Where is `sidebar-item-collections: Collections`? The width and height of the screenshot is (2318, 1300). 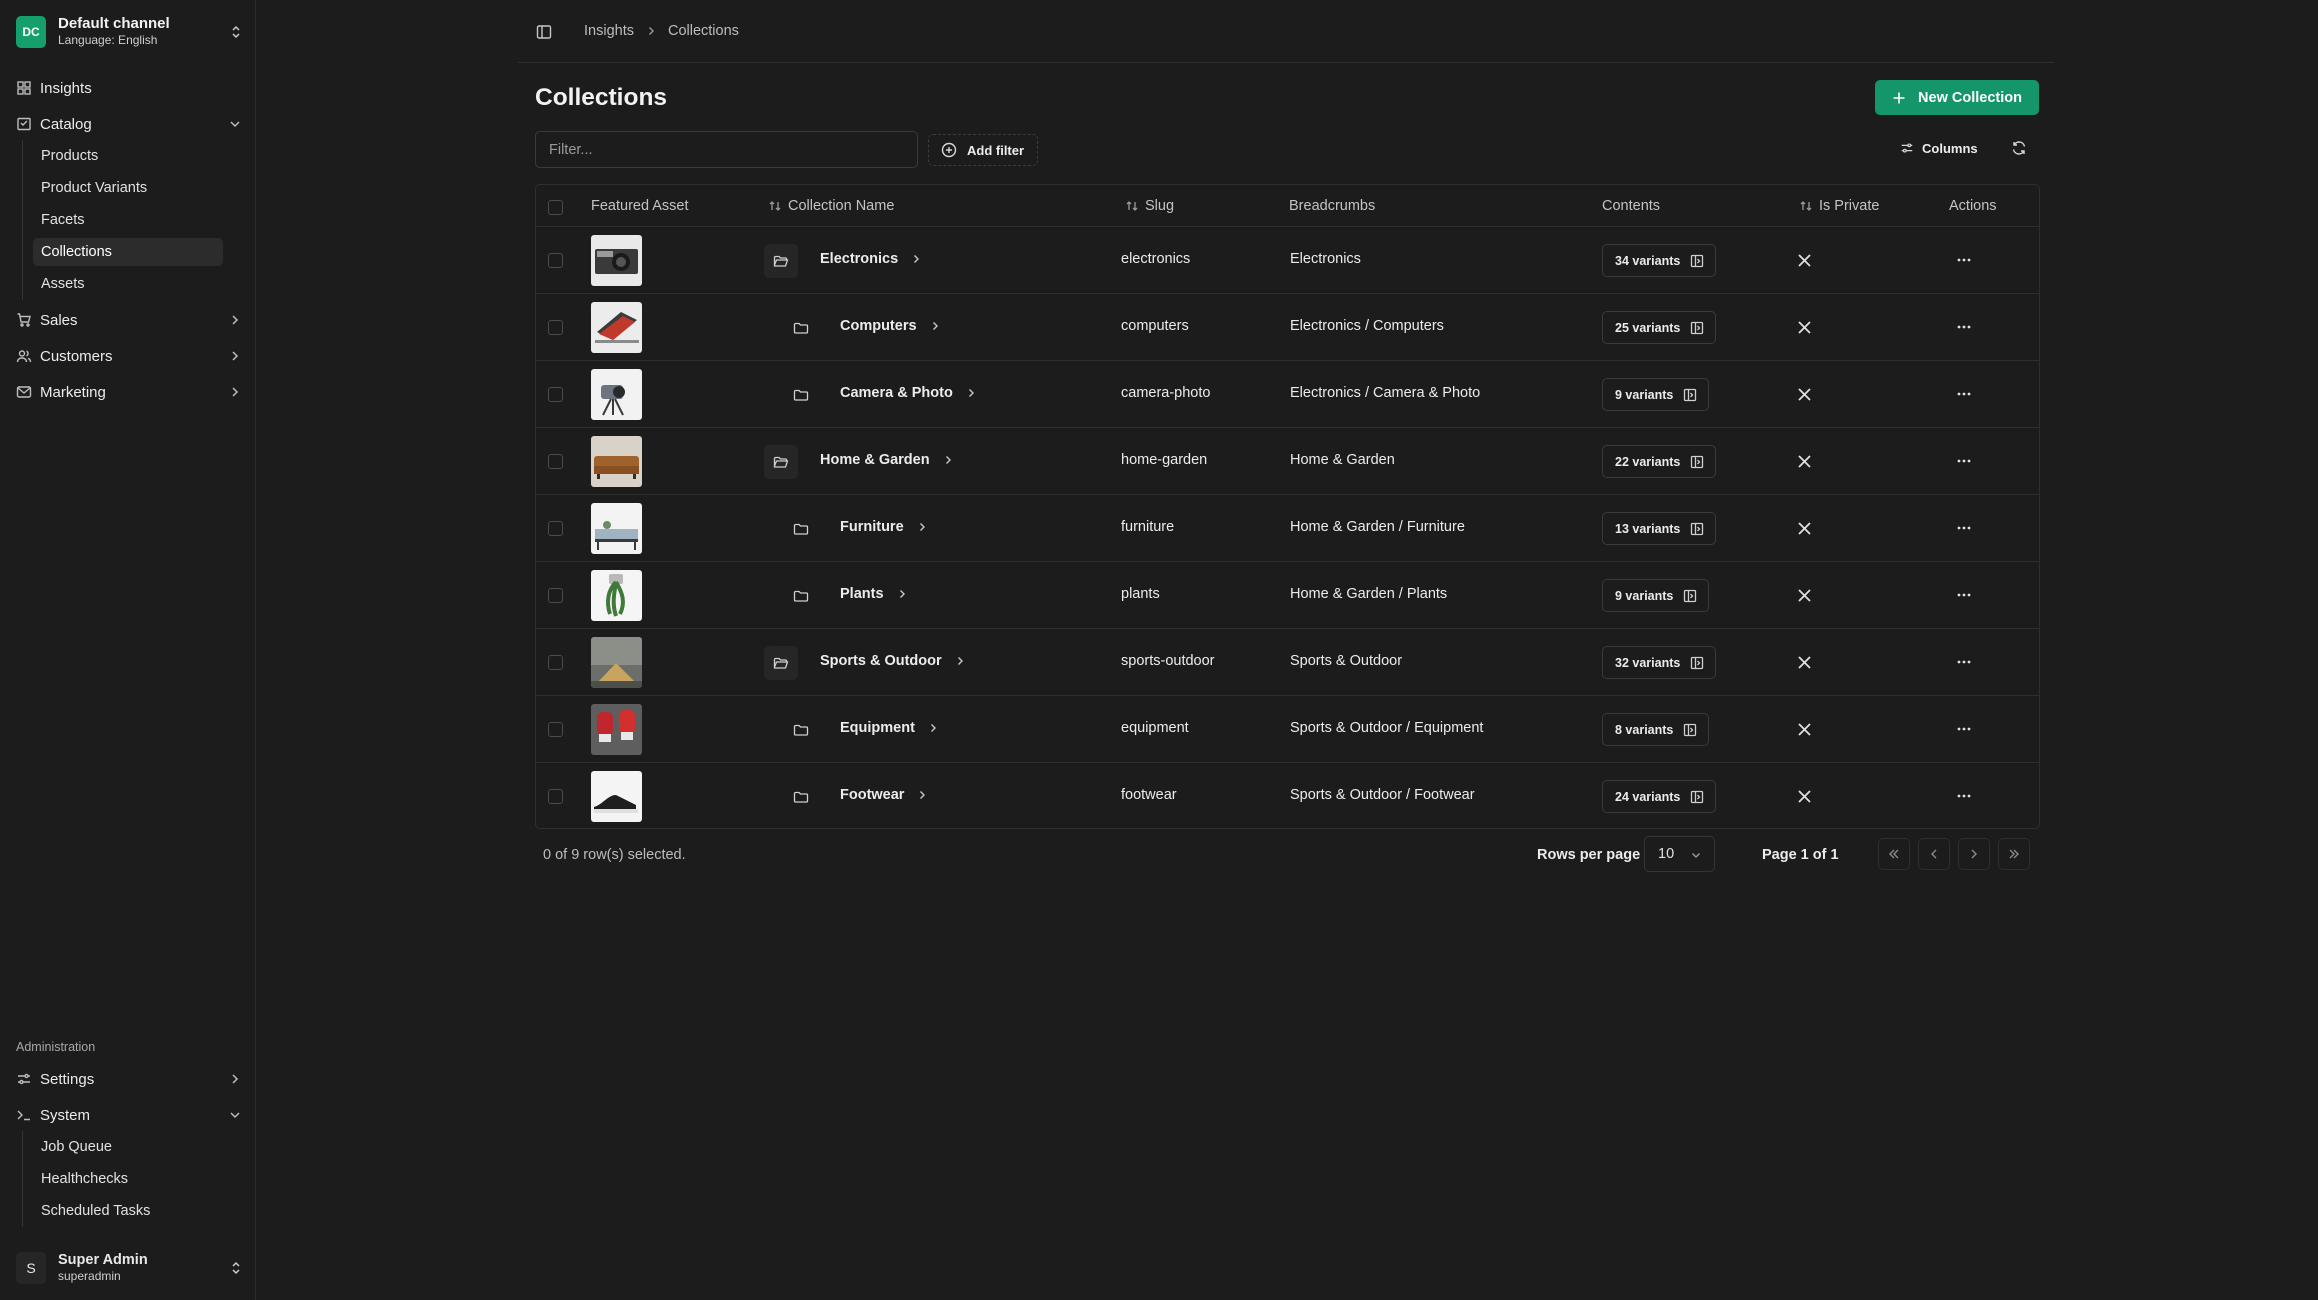
sidebar-item-collections: Collections is located at coordinates (128, 252).